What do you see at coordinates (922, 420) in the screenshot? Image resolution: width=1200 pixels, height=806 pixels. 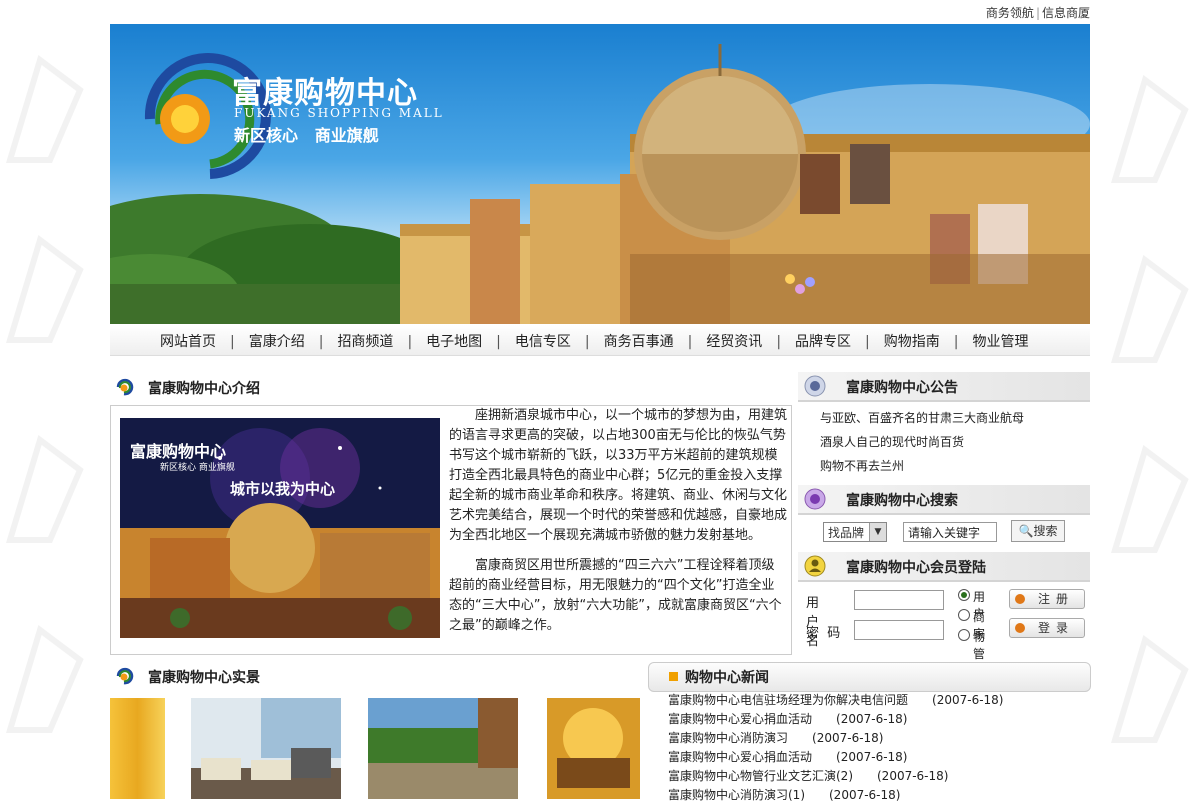 I see `notice-item: 与亚欧、百盛齐名的甘肃三大商业航母` at bounding box center [922, 420].